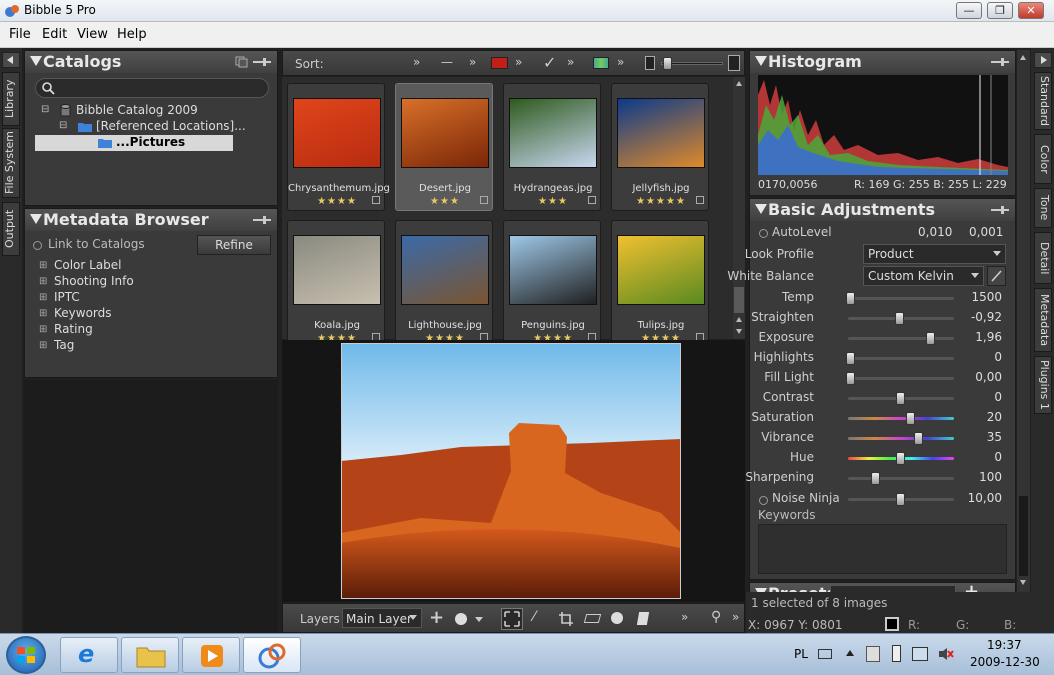  What do you see at coordinates (986, 232) in the screenshot?
I see `autolevel-value-2: 0,001` at bounding box center [986, 232].